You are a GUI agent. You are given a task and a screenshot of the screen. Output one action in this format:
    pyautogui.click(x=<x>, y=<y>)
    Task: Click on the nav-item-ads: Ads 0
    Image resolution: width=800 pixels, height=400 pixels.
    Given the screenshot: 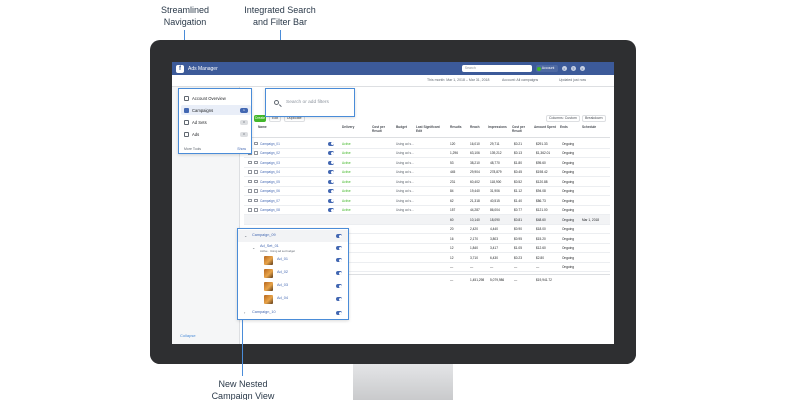 What is the action you would take?
    pyautogui.click(x=216, y=134)
    